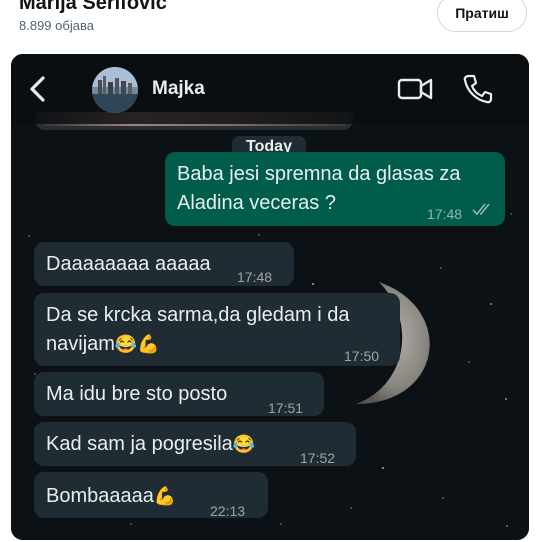  Describe the element at coordinates (478, 89) in the screenshot. I see `phone-icon` at that location.